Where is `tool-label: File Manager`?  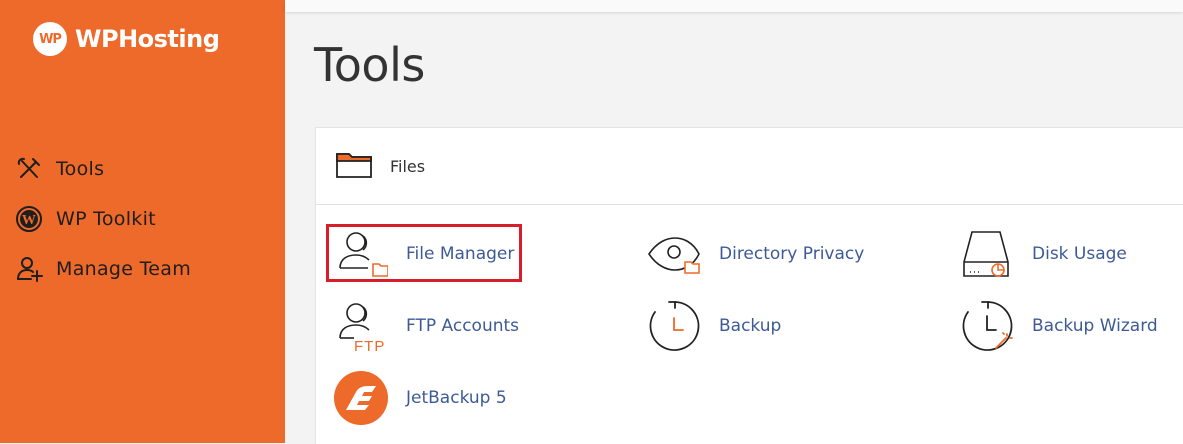
tool-label: File Manager is located at coordinates (460, 254).